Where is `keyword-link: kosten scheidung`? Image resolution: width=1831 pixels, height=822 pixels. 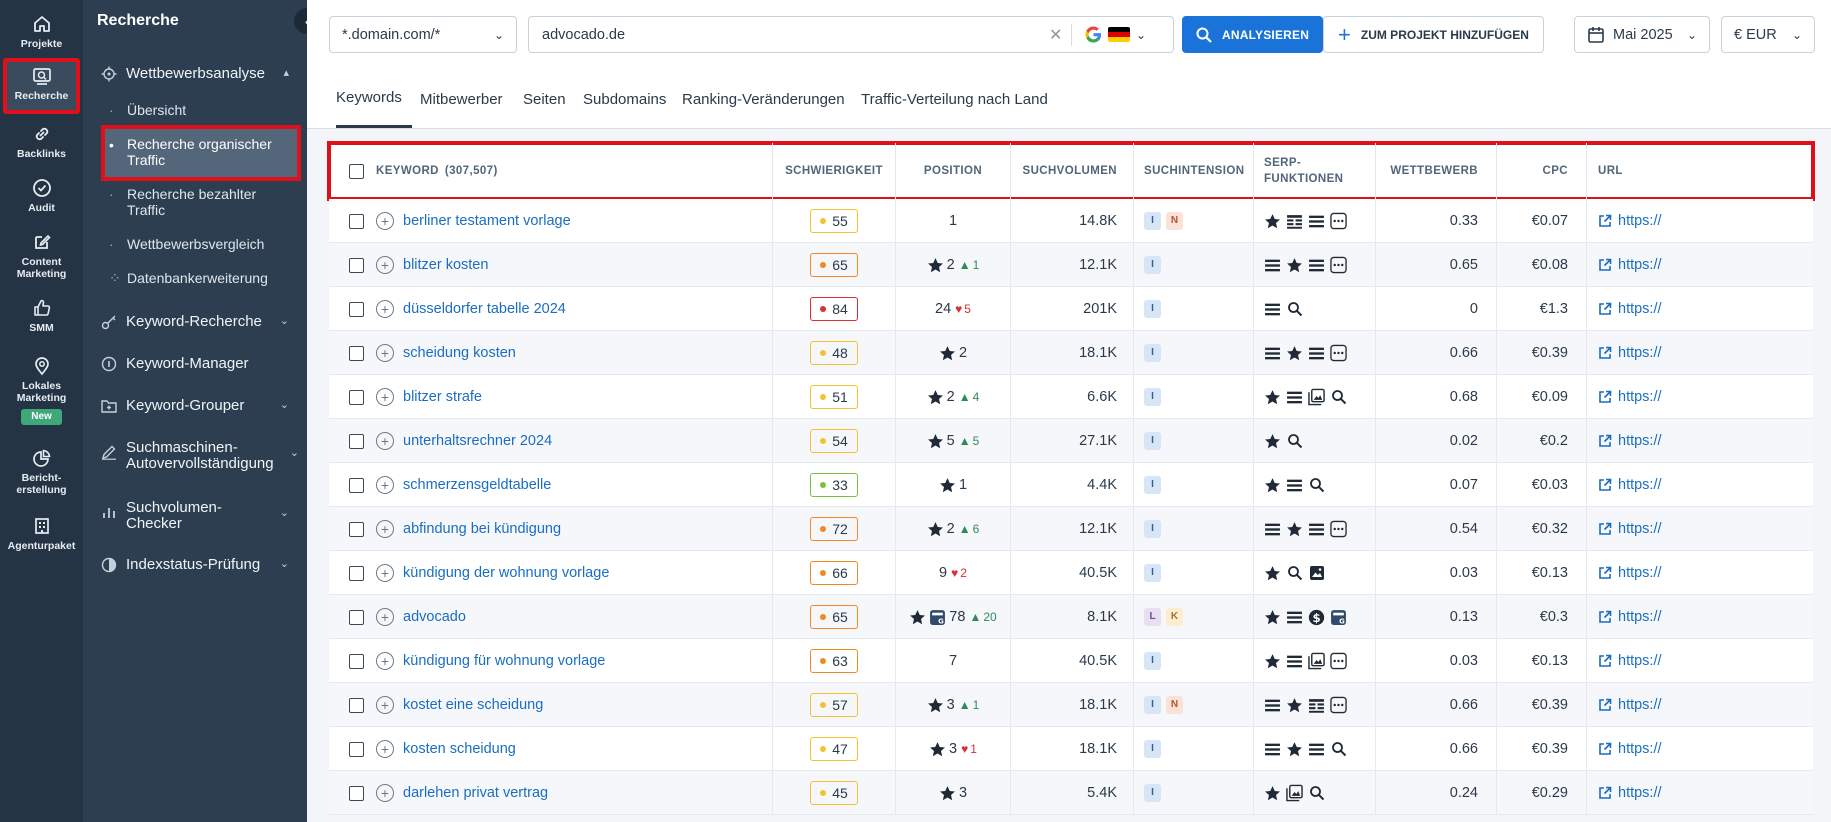
keyword-link: kosten scheidung is located at coordinates (459, 749).